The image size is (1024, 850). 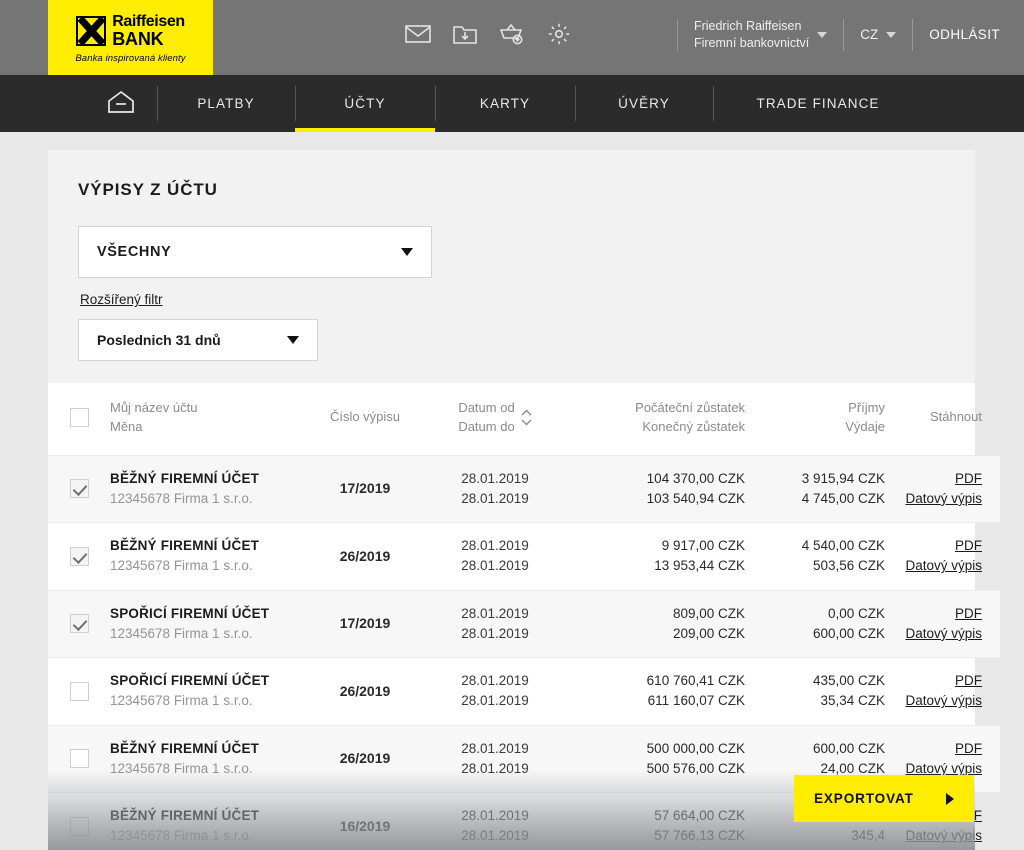 I want to click on raiffeisen-gables-icon, so click(x=91, y=30).